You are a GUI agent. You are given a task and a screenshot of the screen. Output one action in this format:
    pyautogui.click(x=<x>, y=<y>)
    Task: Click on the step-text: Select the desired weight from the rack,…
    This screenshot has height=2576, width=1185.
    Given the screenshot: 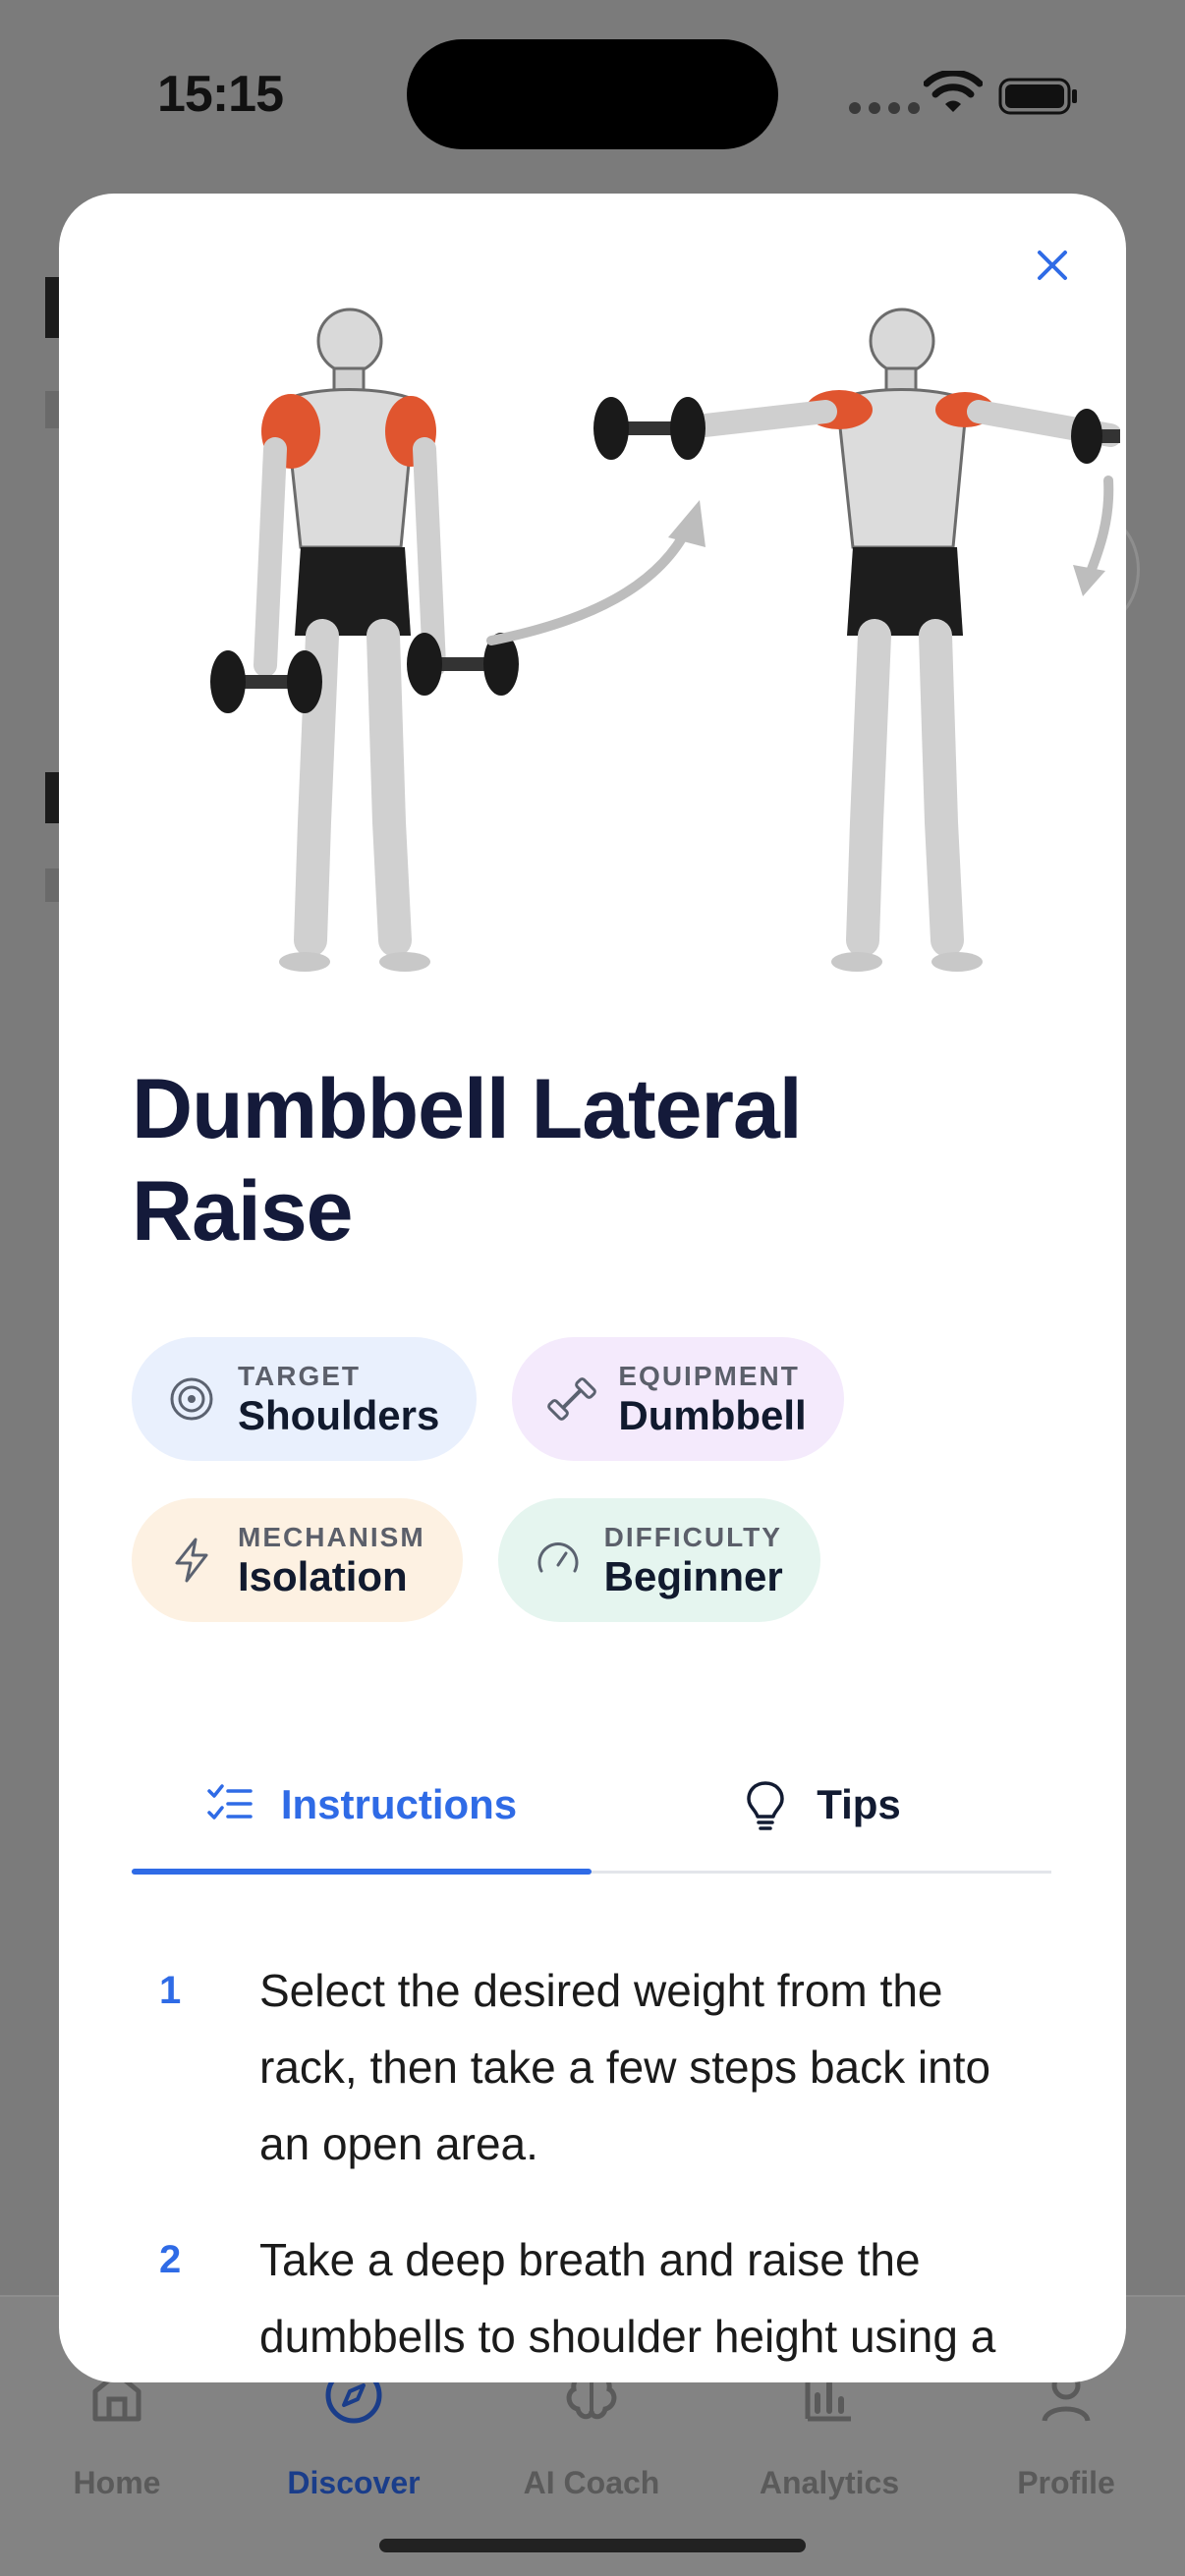 What is the action you would take?
    pyautogui.click(x=625, y=2067)
    